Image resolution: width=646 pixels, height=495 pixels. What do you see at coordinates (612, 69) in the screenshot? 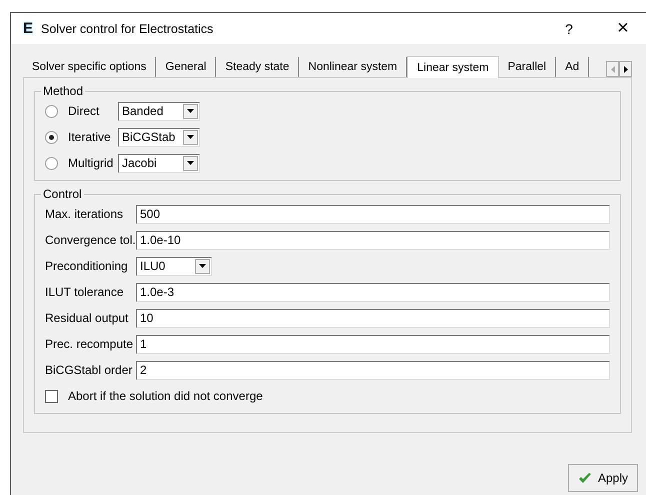
I see `left-arrow-icon` at bounding box center [612, 69].